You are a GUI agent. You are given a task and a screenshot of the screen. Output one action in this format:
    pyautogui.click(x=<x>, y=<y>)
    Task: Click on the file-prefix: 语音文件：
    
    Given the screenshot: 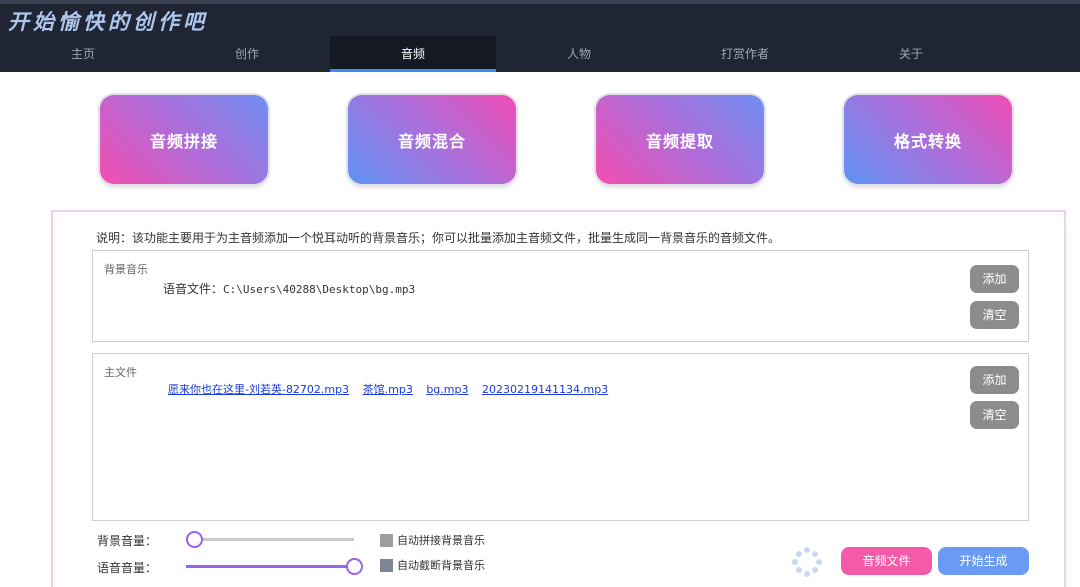 What is the action you would take?
    pyautogui.click(x=193, y=289)
    